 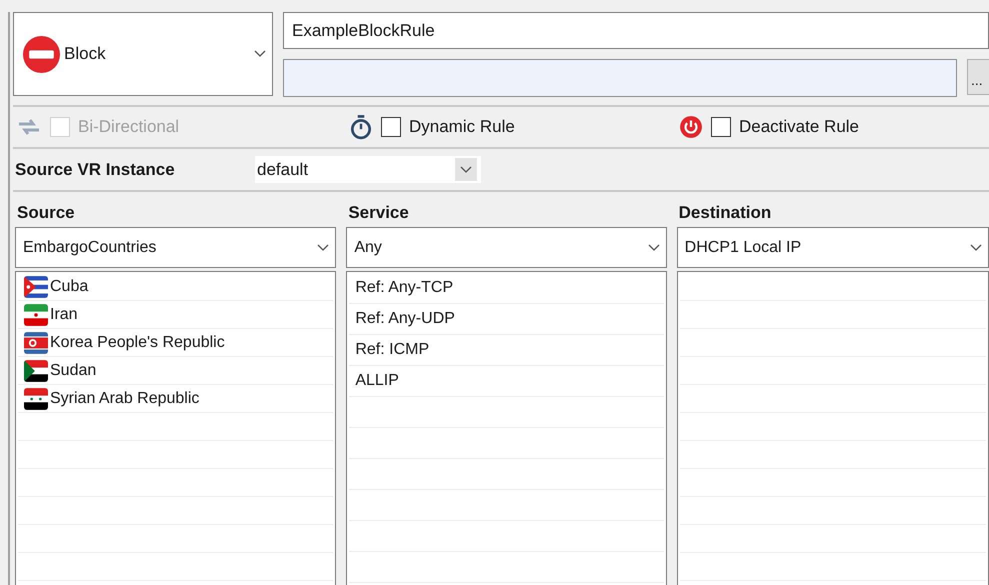 What do you see at coordinates (378, 213) in the screenshot?
I see `column-header: Service` at bounding box center [378, 213].